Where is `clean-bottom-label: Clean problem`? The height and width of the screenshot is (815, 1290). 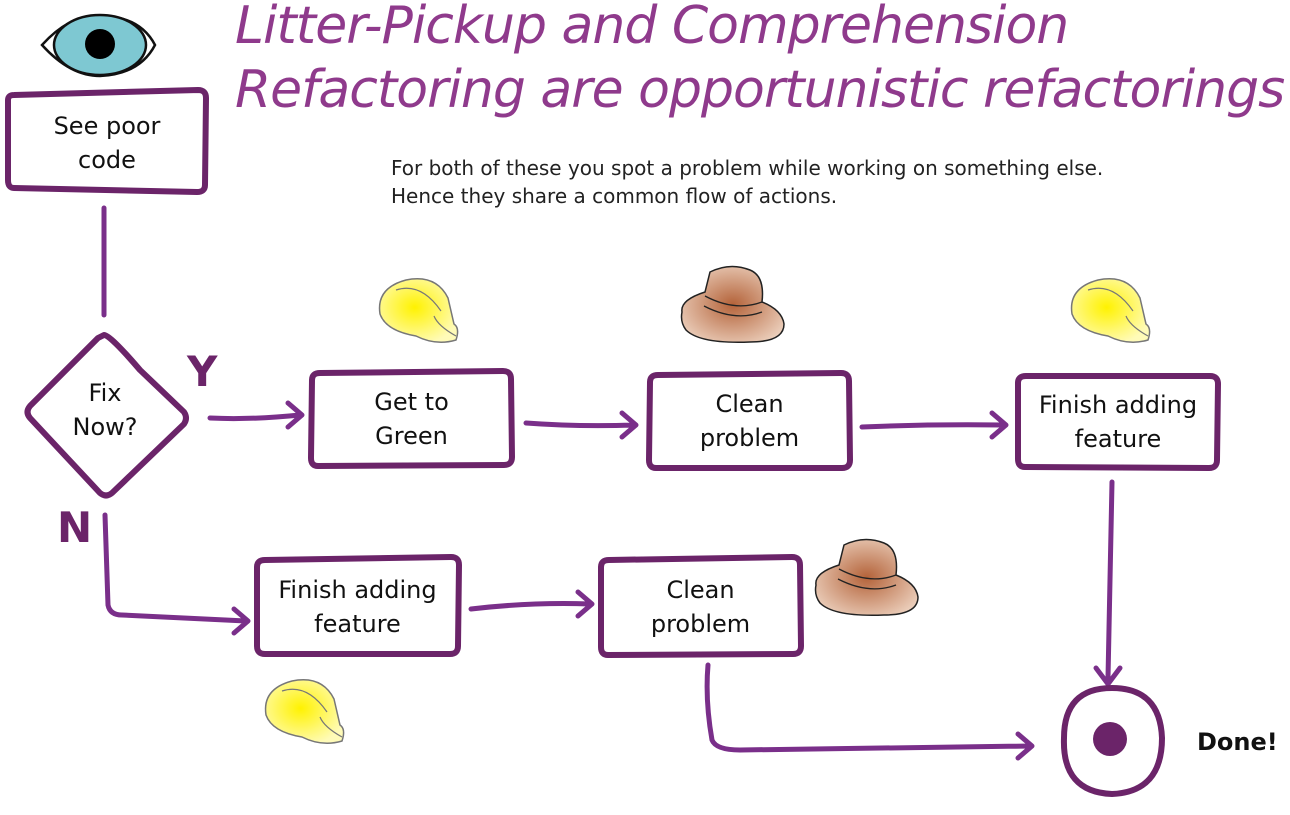
clean-bottom-label: Clean problem is located at coordinates (700, 607).